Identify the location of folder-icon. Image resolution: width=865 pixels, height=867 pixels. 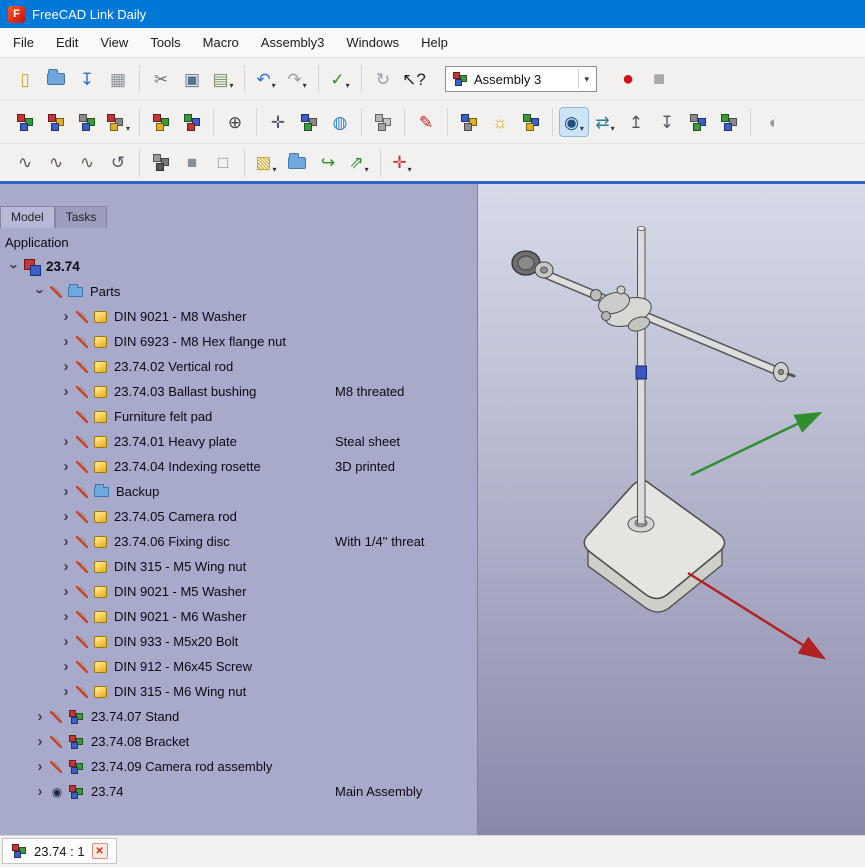
(297, 163).